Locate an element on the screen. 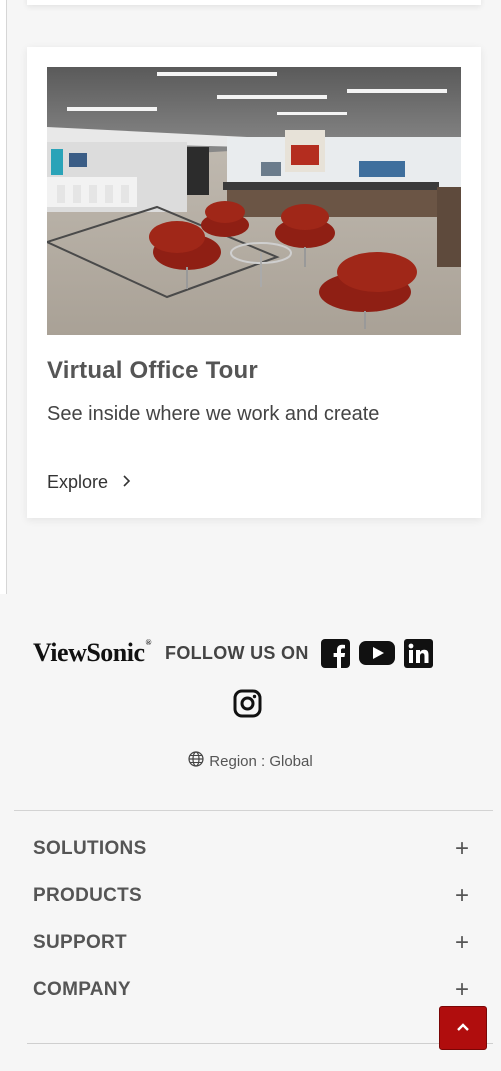 Image resolution: width=501 pixels, height=1071 pixels. footer-divider is located at coordinates (253, 810).